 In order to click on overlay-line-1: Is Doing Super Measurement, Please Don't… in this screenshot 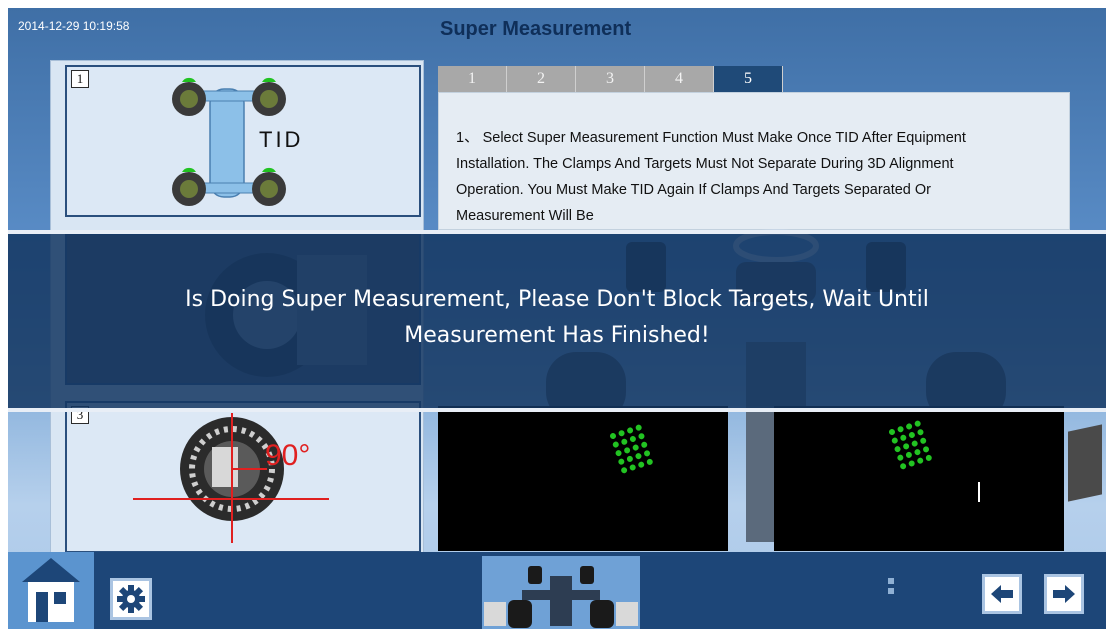, I will do `click(557, 299)`.